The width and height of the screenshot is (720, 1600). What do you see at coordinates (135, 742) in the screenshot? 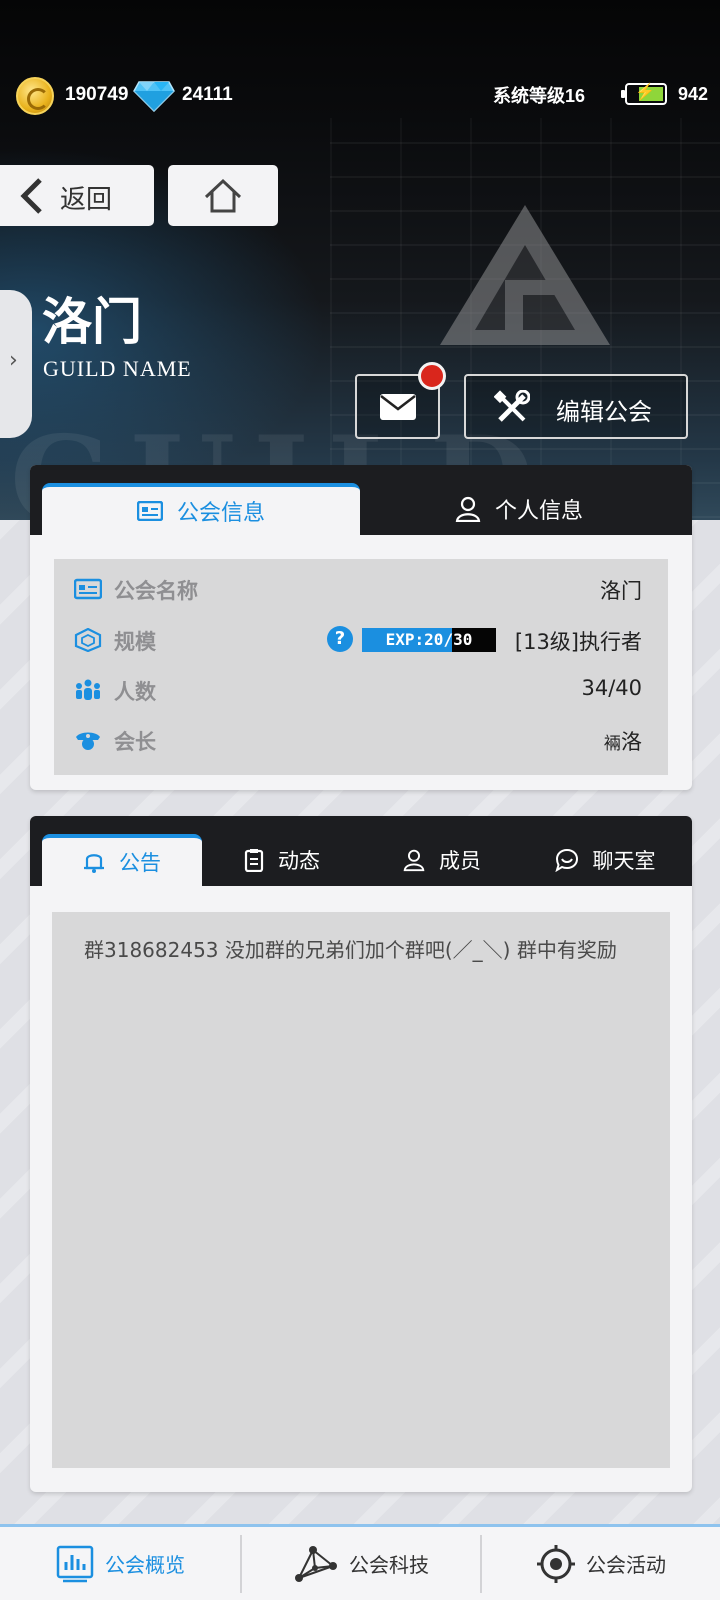
I see `leader-label: 会长` at bounding box center [135, 742].